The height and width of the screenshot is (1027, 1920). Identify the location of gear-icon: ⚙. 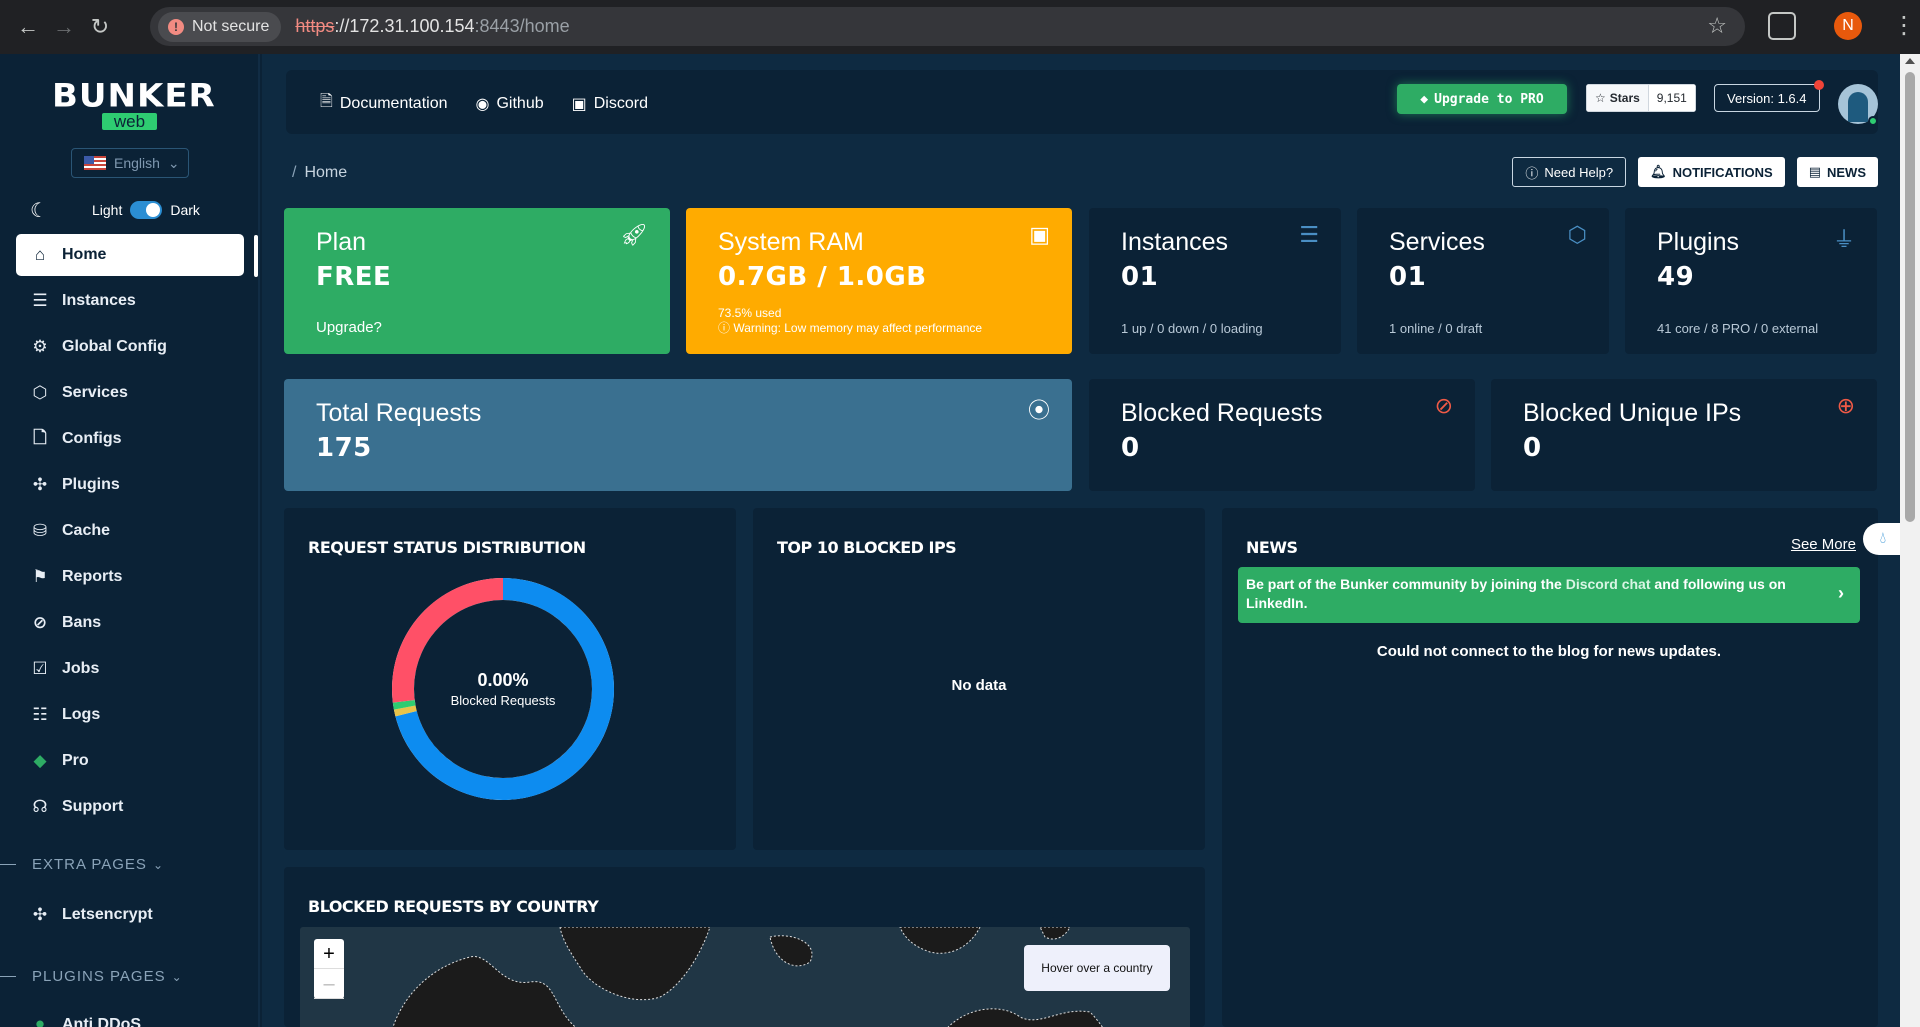
(40, 346).